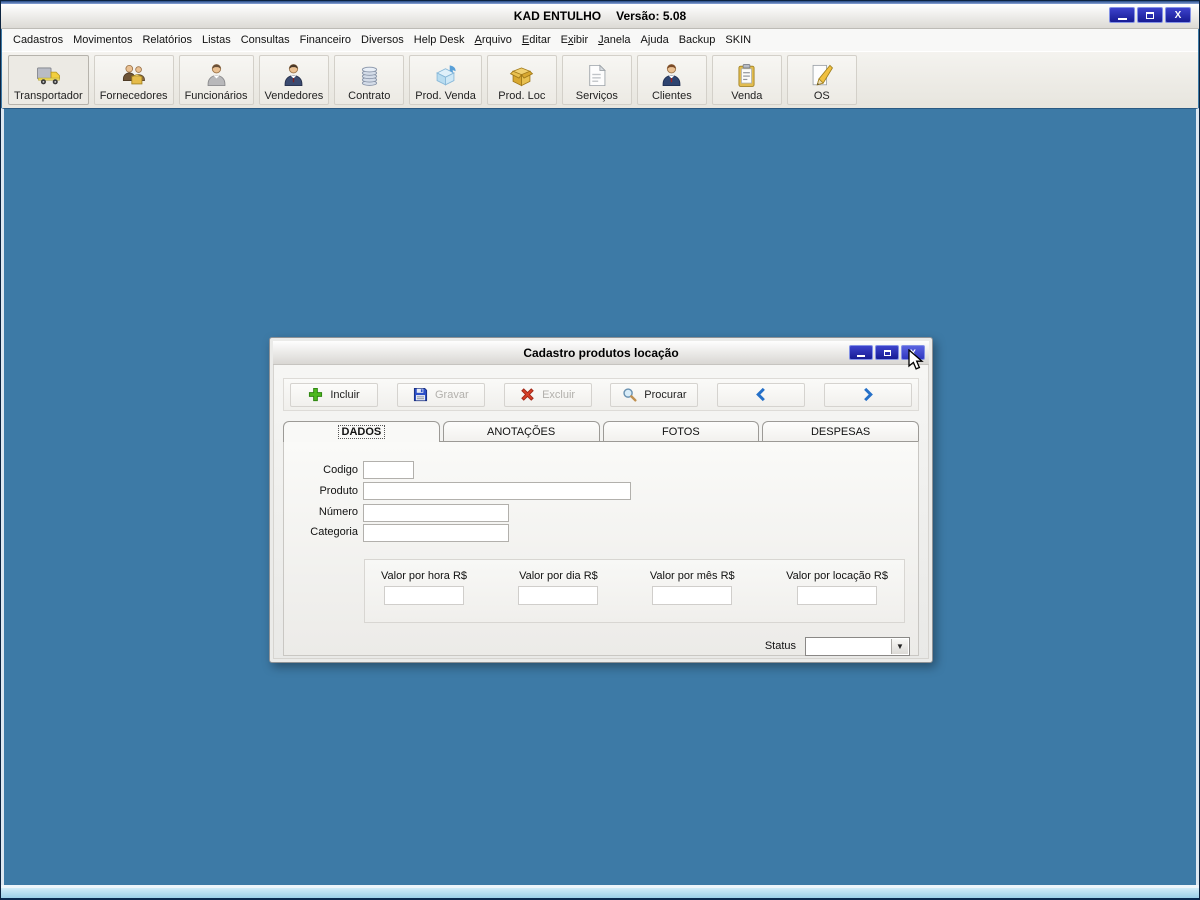 This screenshot has width=1200, height=900. What do you see at coordinates (780, 646) in the screenshot?
I see `status-label: Status` at bounding box center [780, 646].